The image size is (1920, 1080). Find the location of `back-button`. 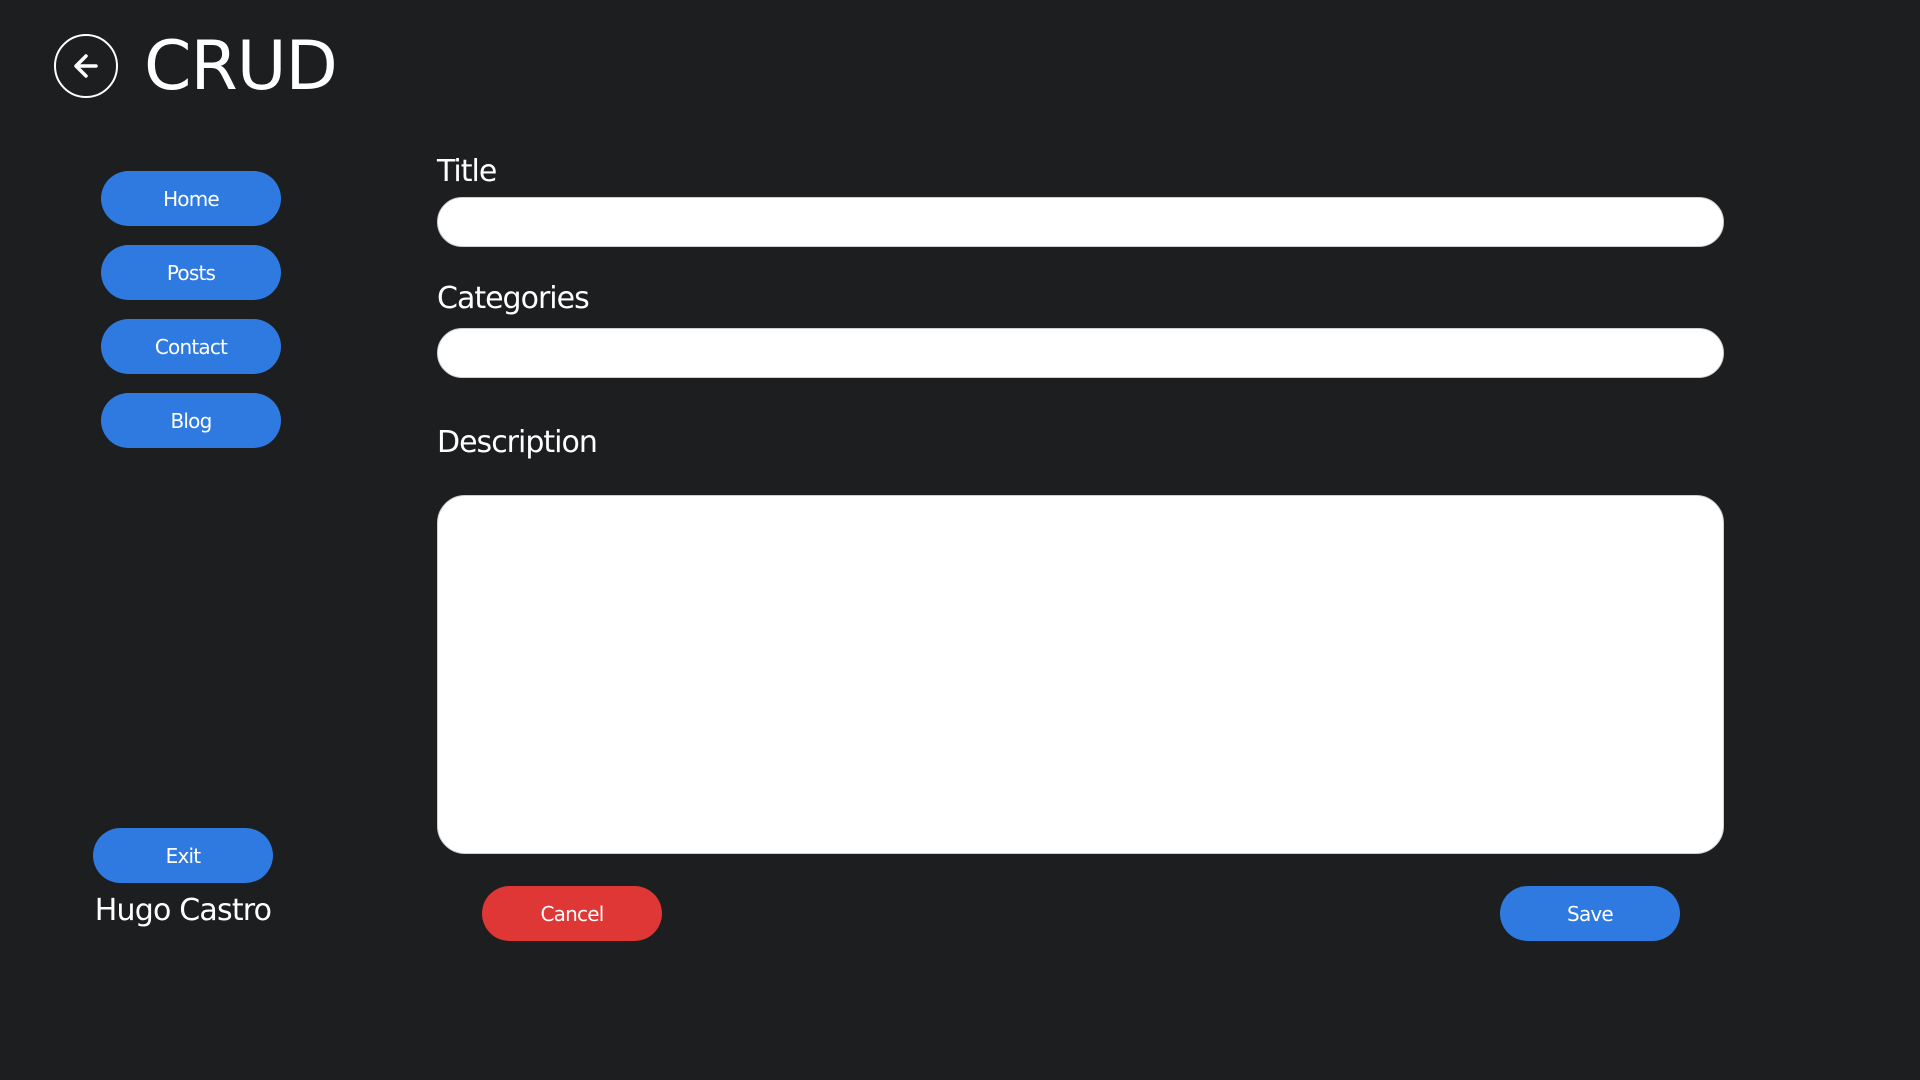

back-button is located at coordinates (86, 66).